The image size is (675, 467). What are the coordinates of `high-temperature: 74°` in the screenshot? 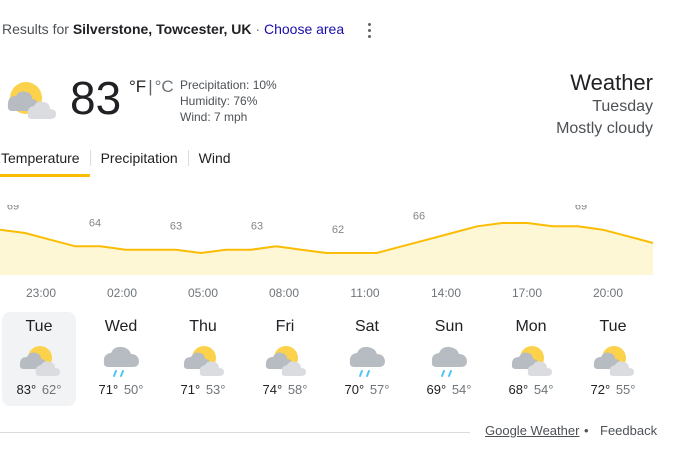 It's located at (272, 389).